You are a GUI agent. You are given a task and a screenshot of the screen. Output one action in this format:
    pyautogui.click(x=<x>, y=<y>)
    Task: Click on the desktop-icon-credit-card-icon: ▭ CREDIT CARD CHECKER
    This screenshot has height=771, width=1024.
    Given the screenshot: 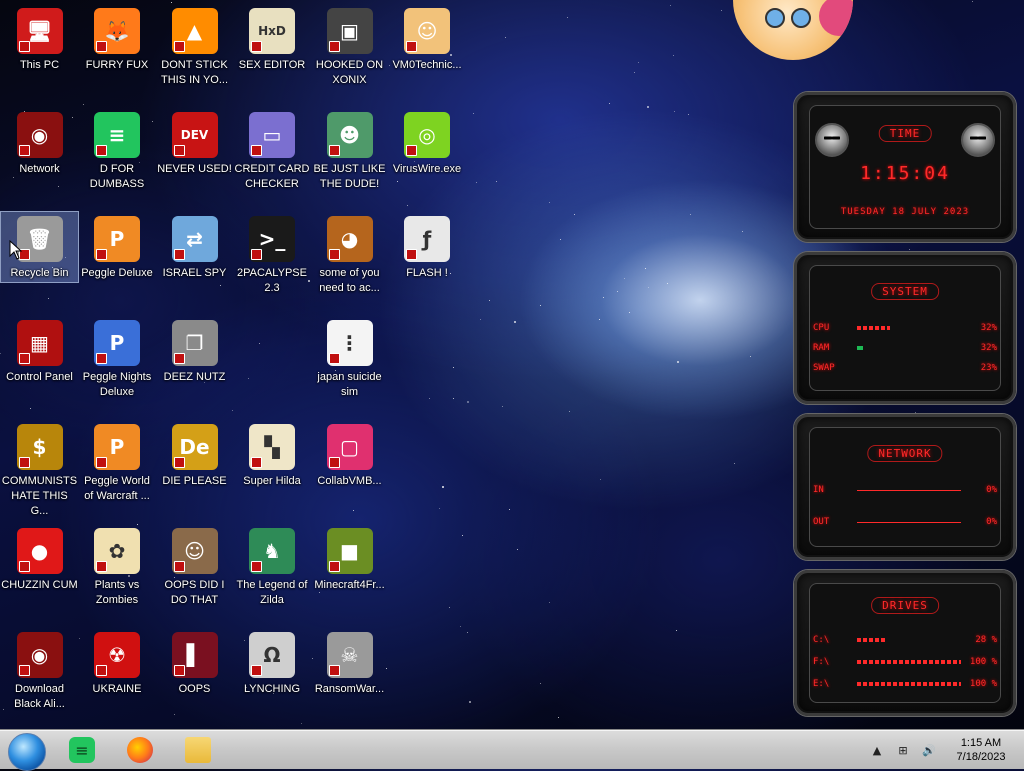 What is the action you would take?
    pyautogui.click(x=272, y=158)
    